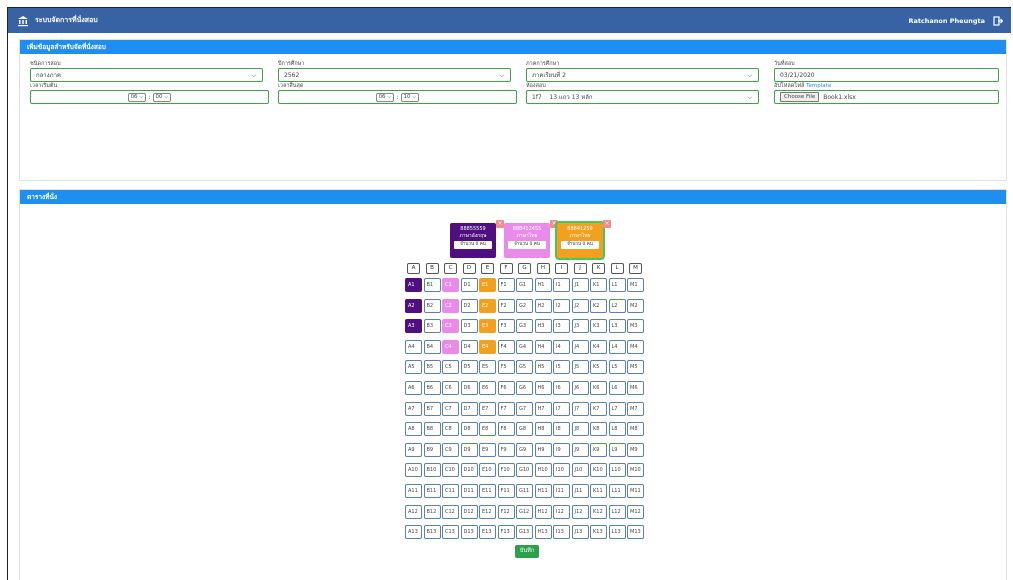 Image resolution: width=1013 pixels, height=580 pixels. What do you see at coordinates (543, 346) in the screenshot?
I see `seat-h4: H4` at bounding box center [543, 346].